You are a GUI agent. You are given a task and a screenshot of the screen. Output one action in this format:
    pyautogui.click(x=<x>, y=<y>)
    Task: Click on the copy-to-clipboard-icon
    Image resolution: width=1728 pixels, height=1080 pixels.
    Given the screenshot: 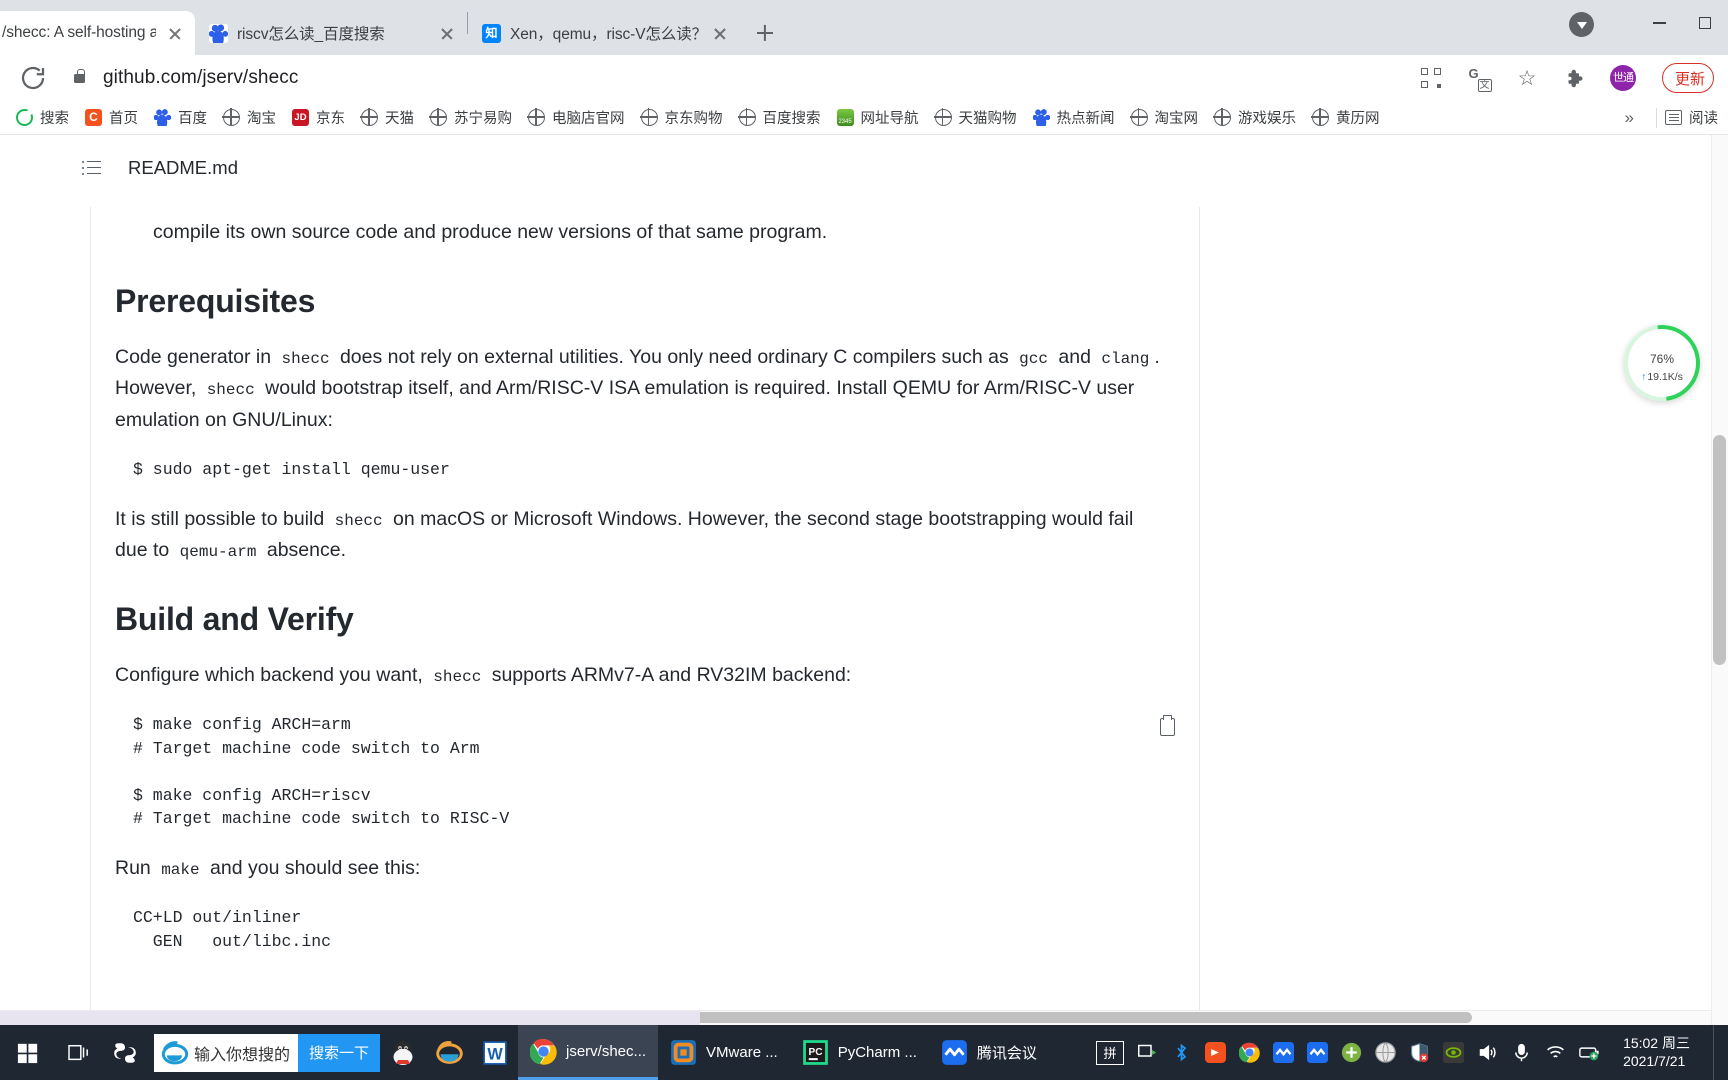 What is the action you would take?
    pyautogui.click(x=1167, y=726)
    